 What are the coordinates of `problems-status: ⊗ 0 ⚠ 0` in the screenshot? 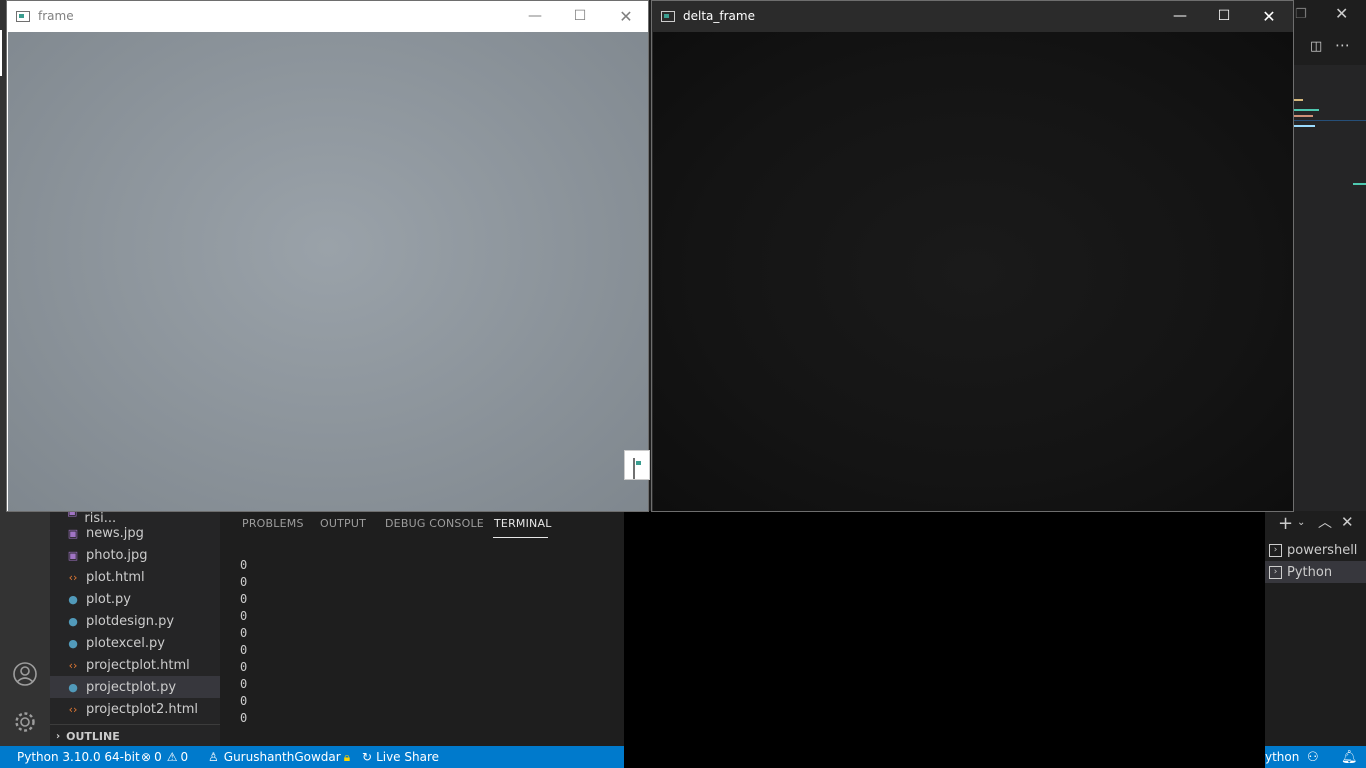 It's located at (164, 757).